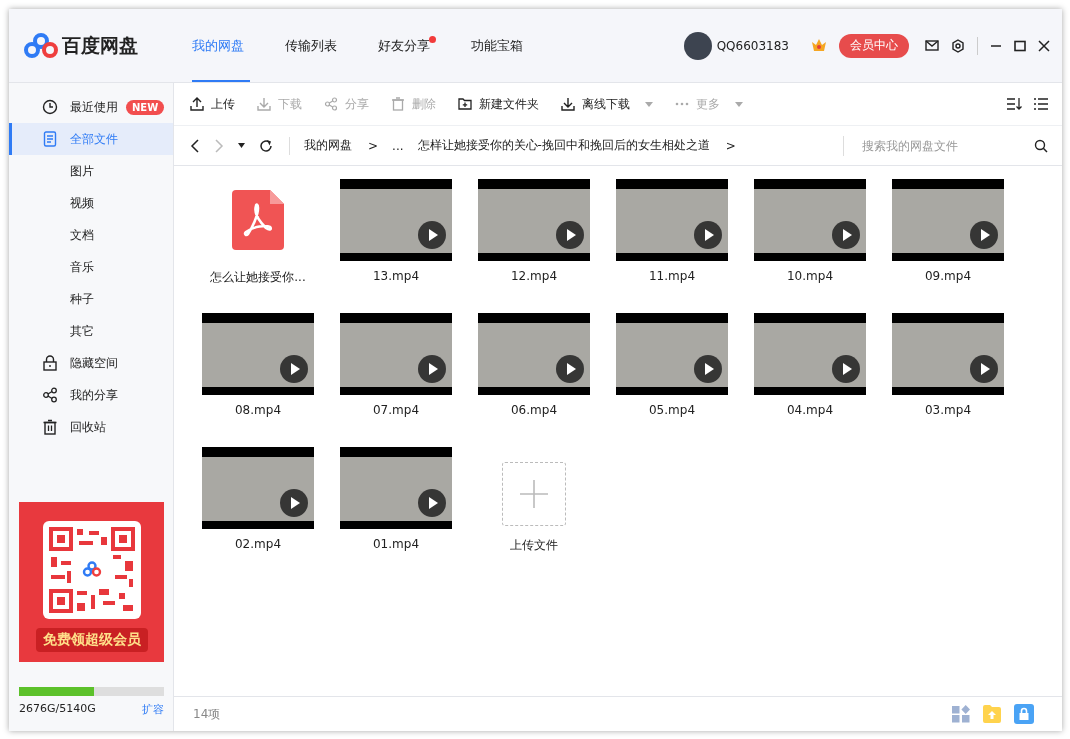 This screenshot has height=739, width=1070. What do you see at coordinates (1041, 104) in the screenshot?
I see `list-view-icon` at bounding box center [1041, 104].